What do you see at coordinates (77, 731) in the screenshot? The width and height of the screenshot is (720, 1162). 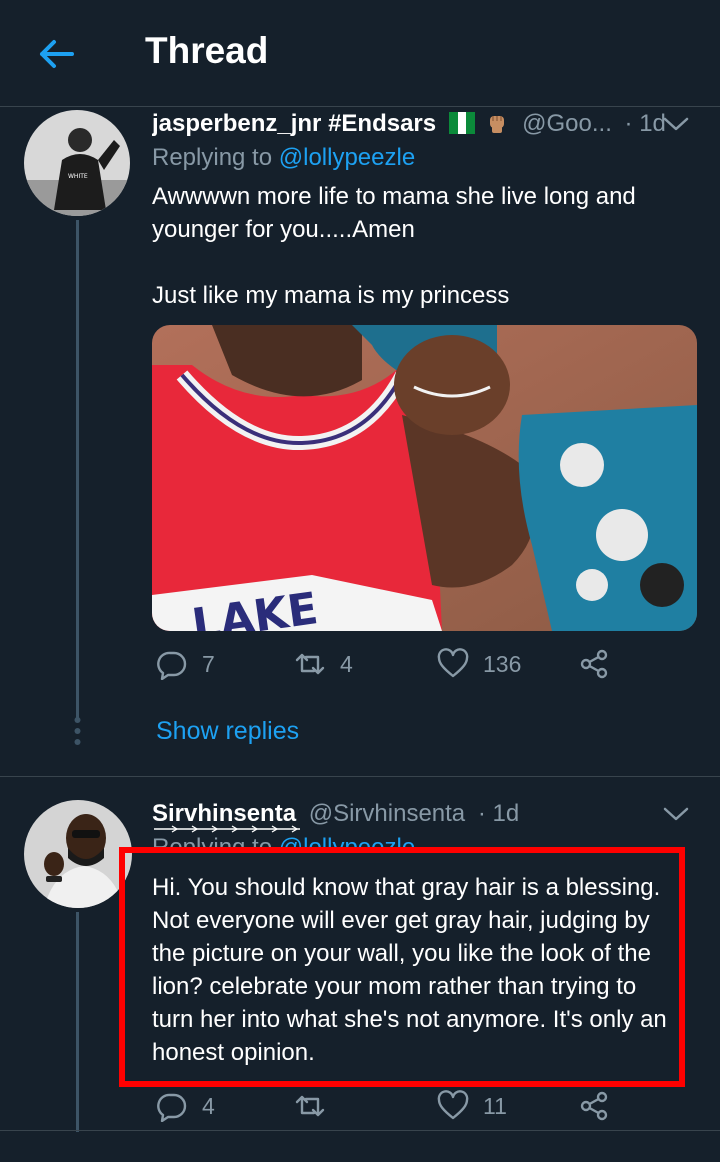 I see `thread-dots-icon` at bounding box center [77, 731].